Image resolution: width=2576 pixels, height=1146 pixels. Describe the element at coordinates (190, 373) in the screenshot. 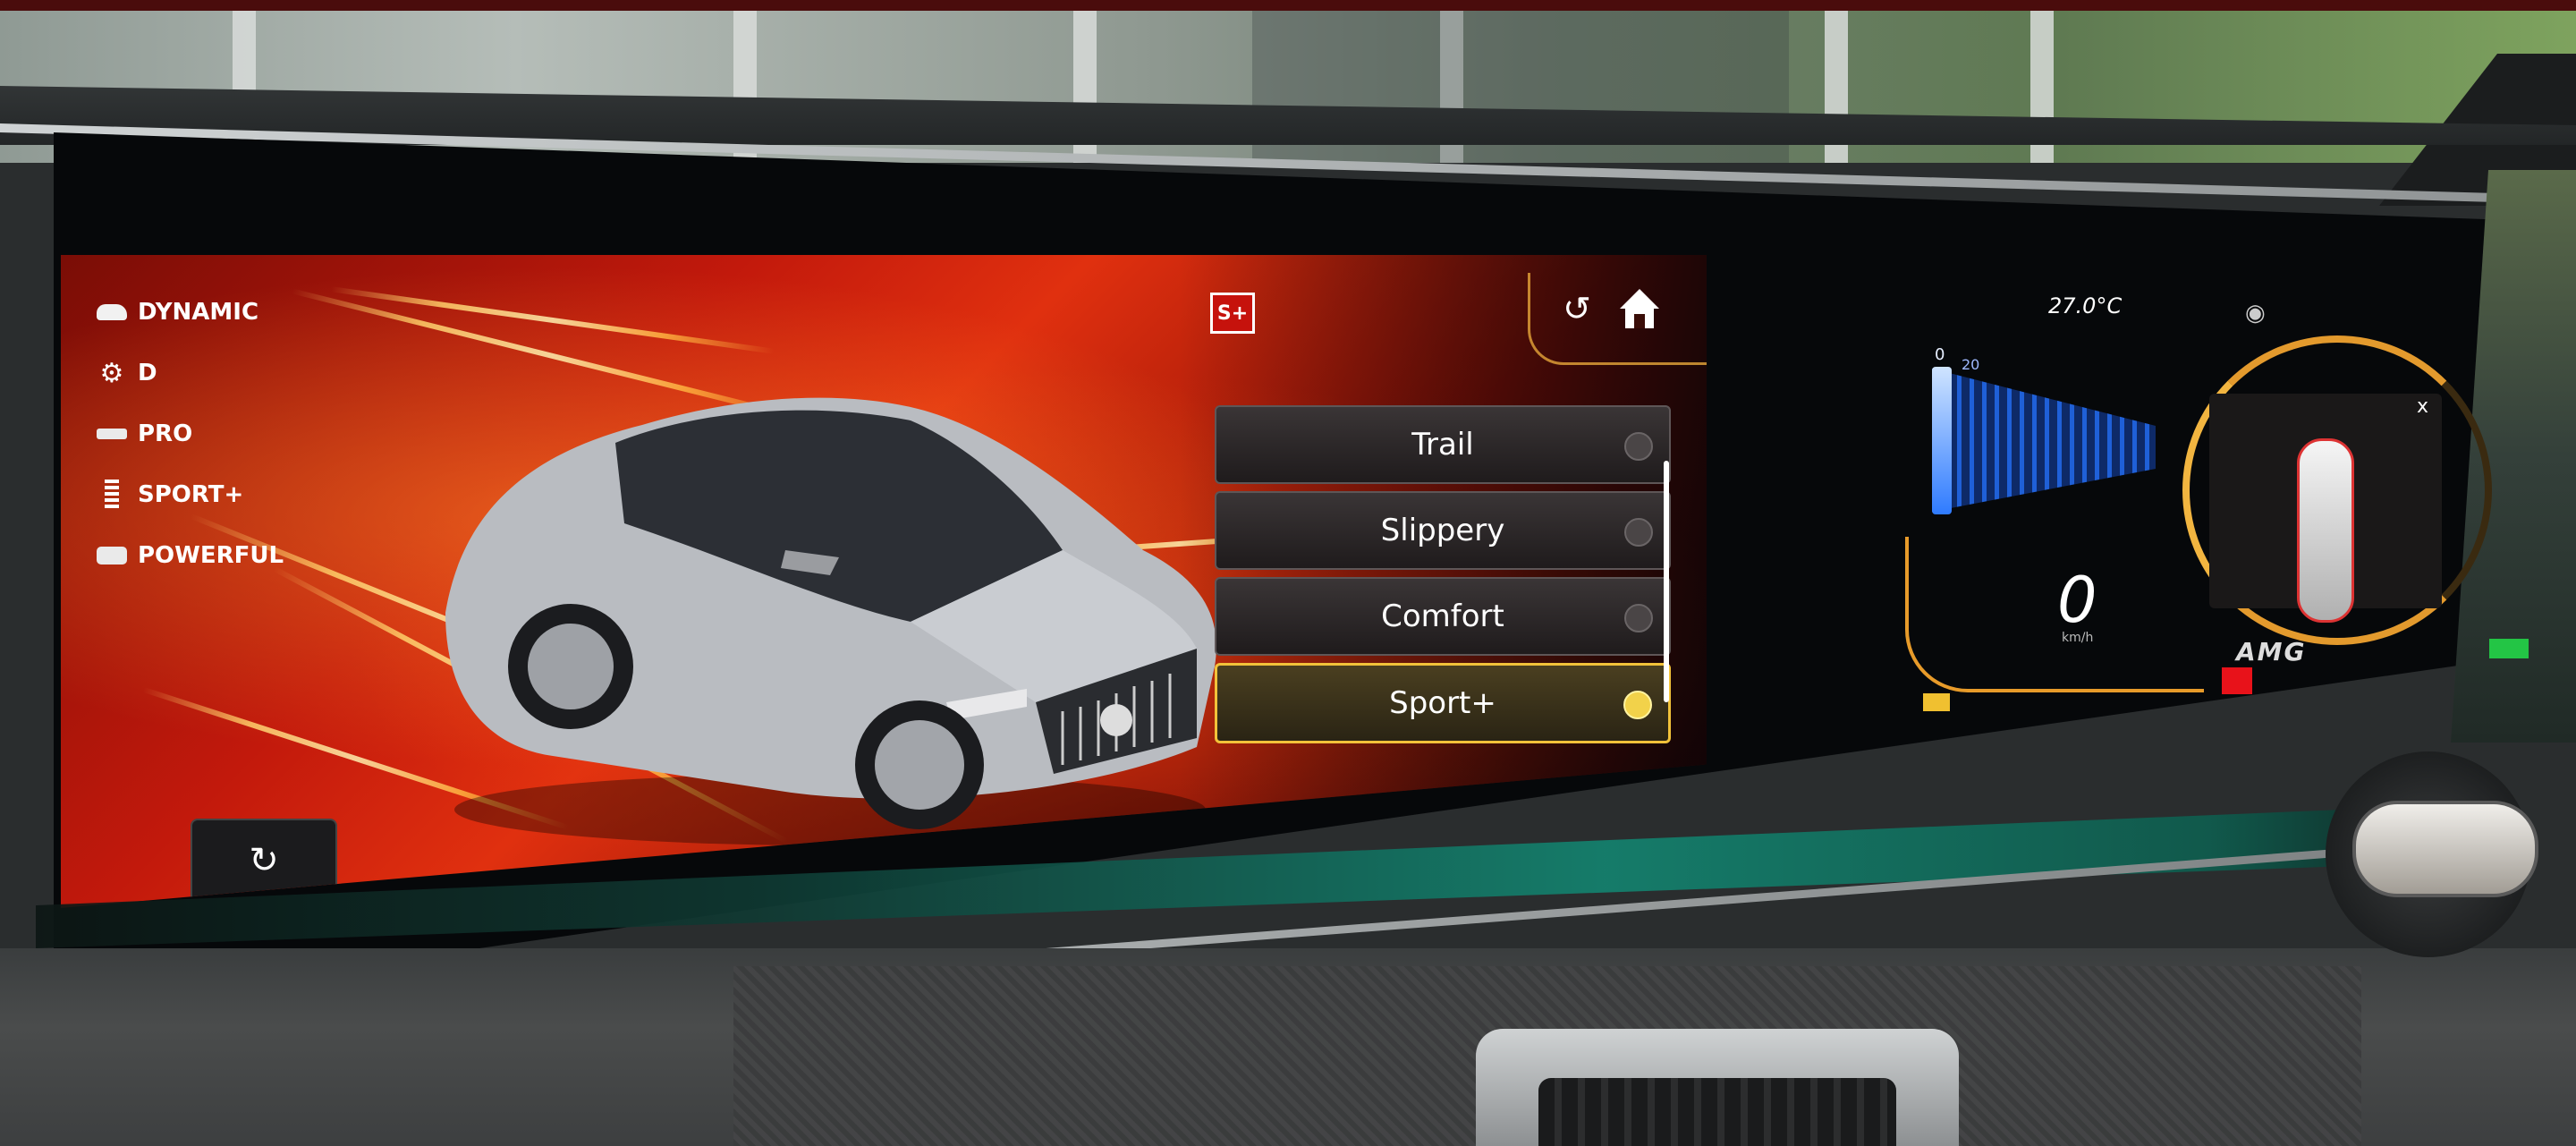

I see `mode-item-transmission: ⚙ D` at that location.